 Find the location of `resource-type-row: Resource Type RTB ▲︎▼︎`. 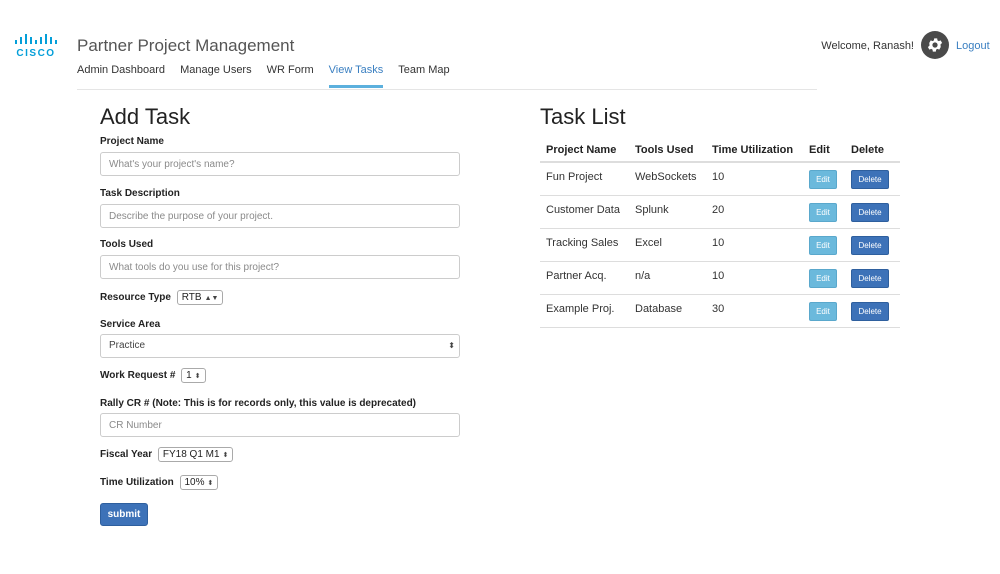

resource-type-row: Resource Type RTB ▲︎▼︎ is located at coordinates (162, 297).